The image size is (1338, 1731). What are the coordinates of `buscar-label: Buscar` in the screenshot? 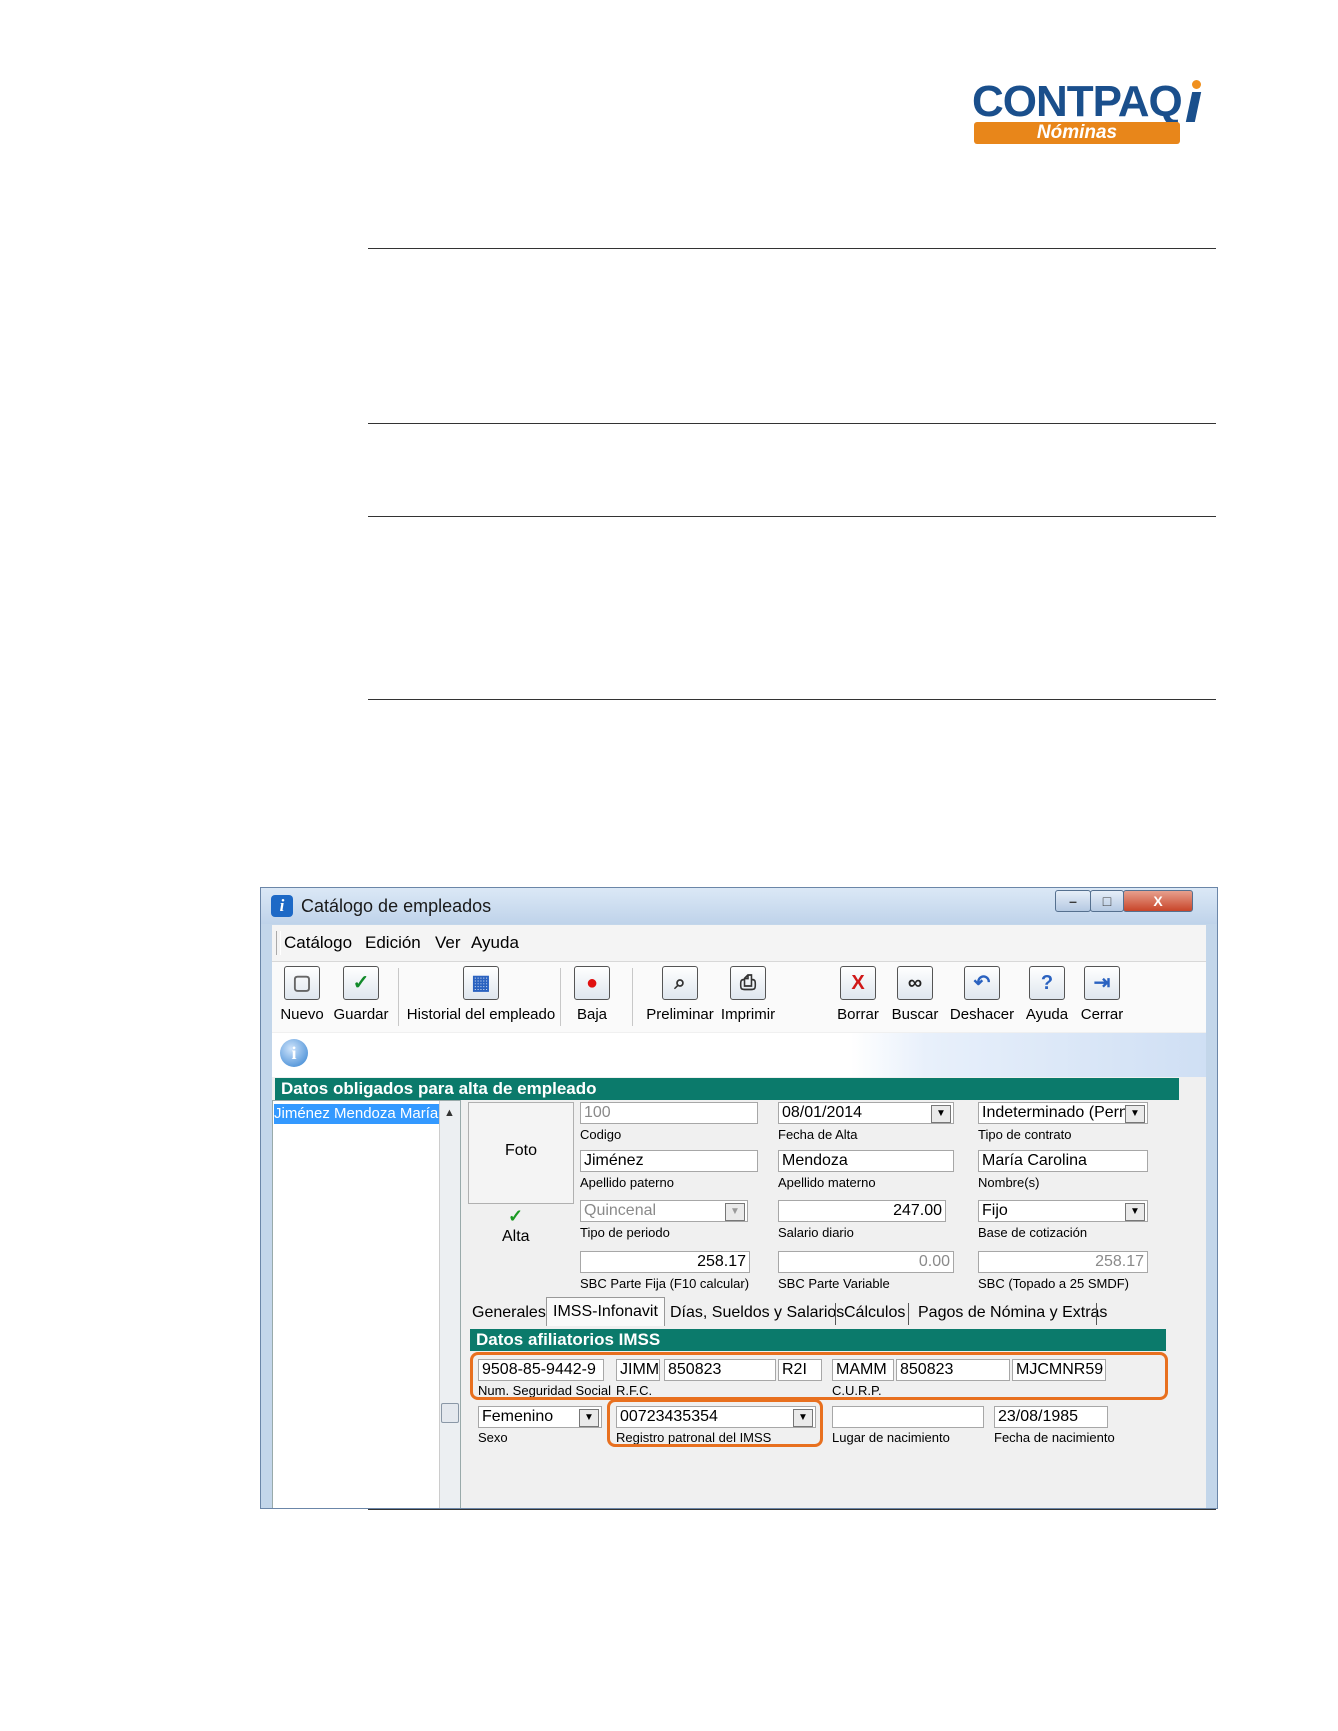 It's located at (915, 1014).